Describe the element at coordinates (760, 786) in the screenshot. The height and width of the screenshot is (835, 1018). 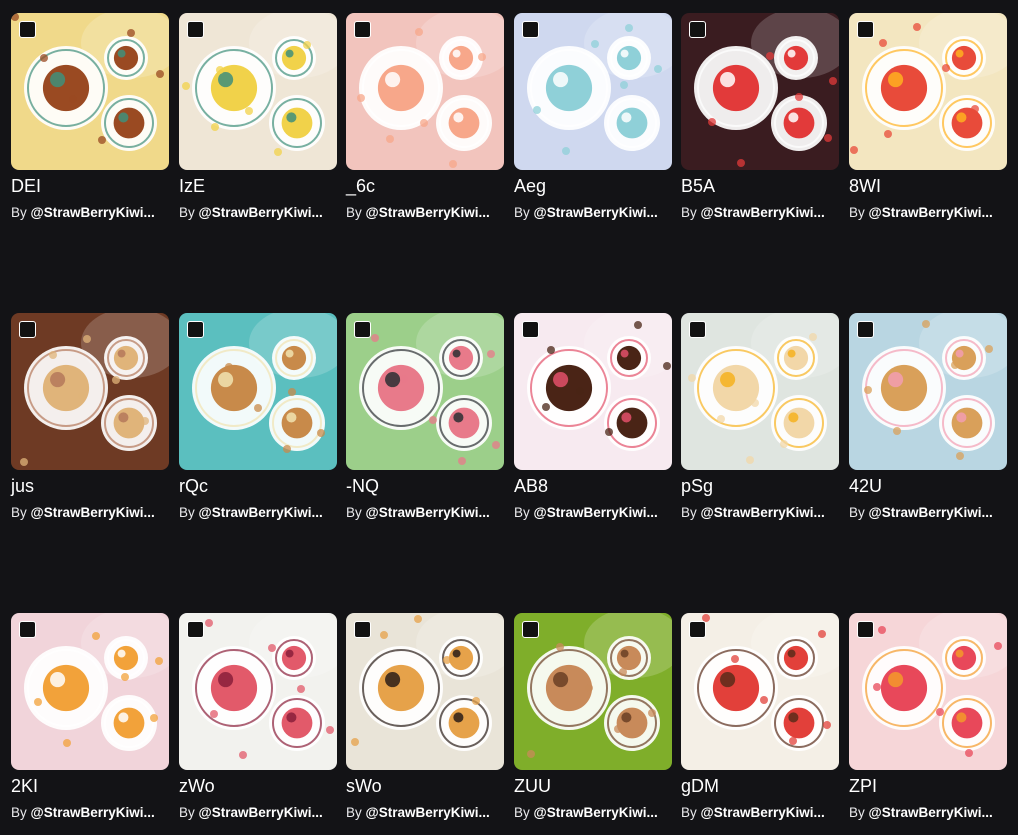
I see `item-title: gDM` at that location.